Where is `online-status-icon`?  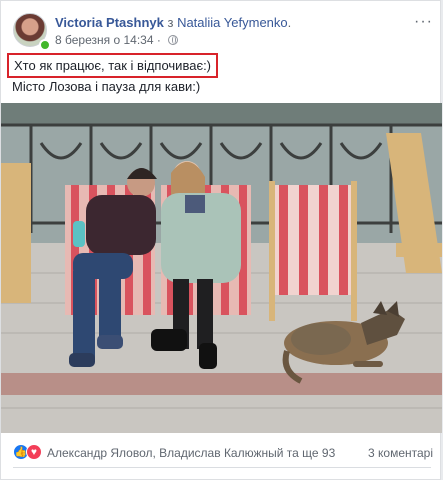 online-status-icon is located at coordinates (45, 45).